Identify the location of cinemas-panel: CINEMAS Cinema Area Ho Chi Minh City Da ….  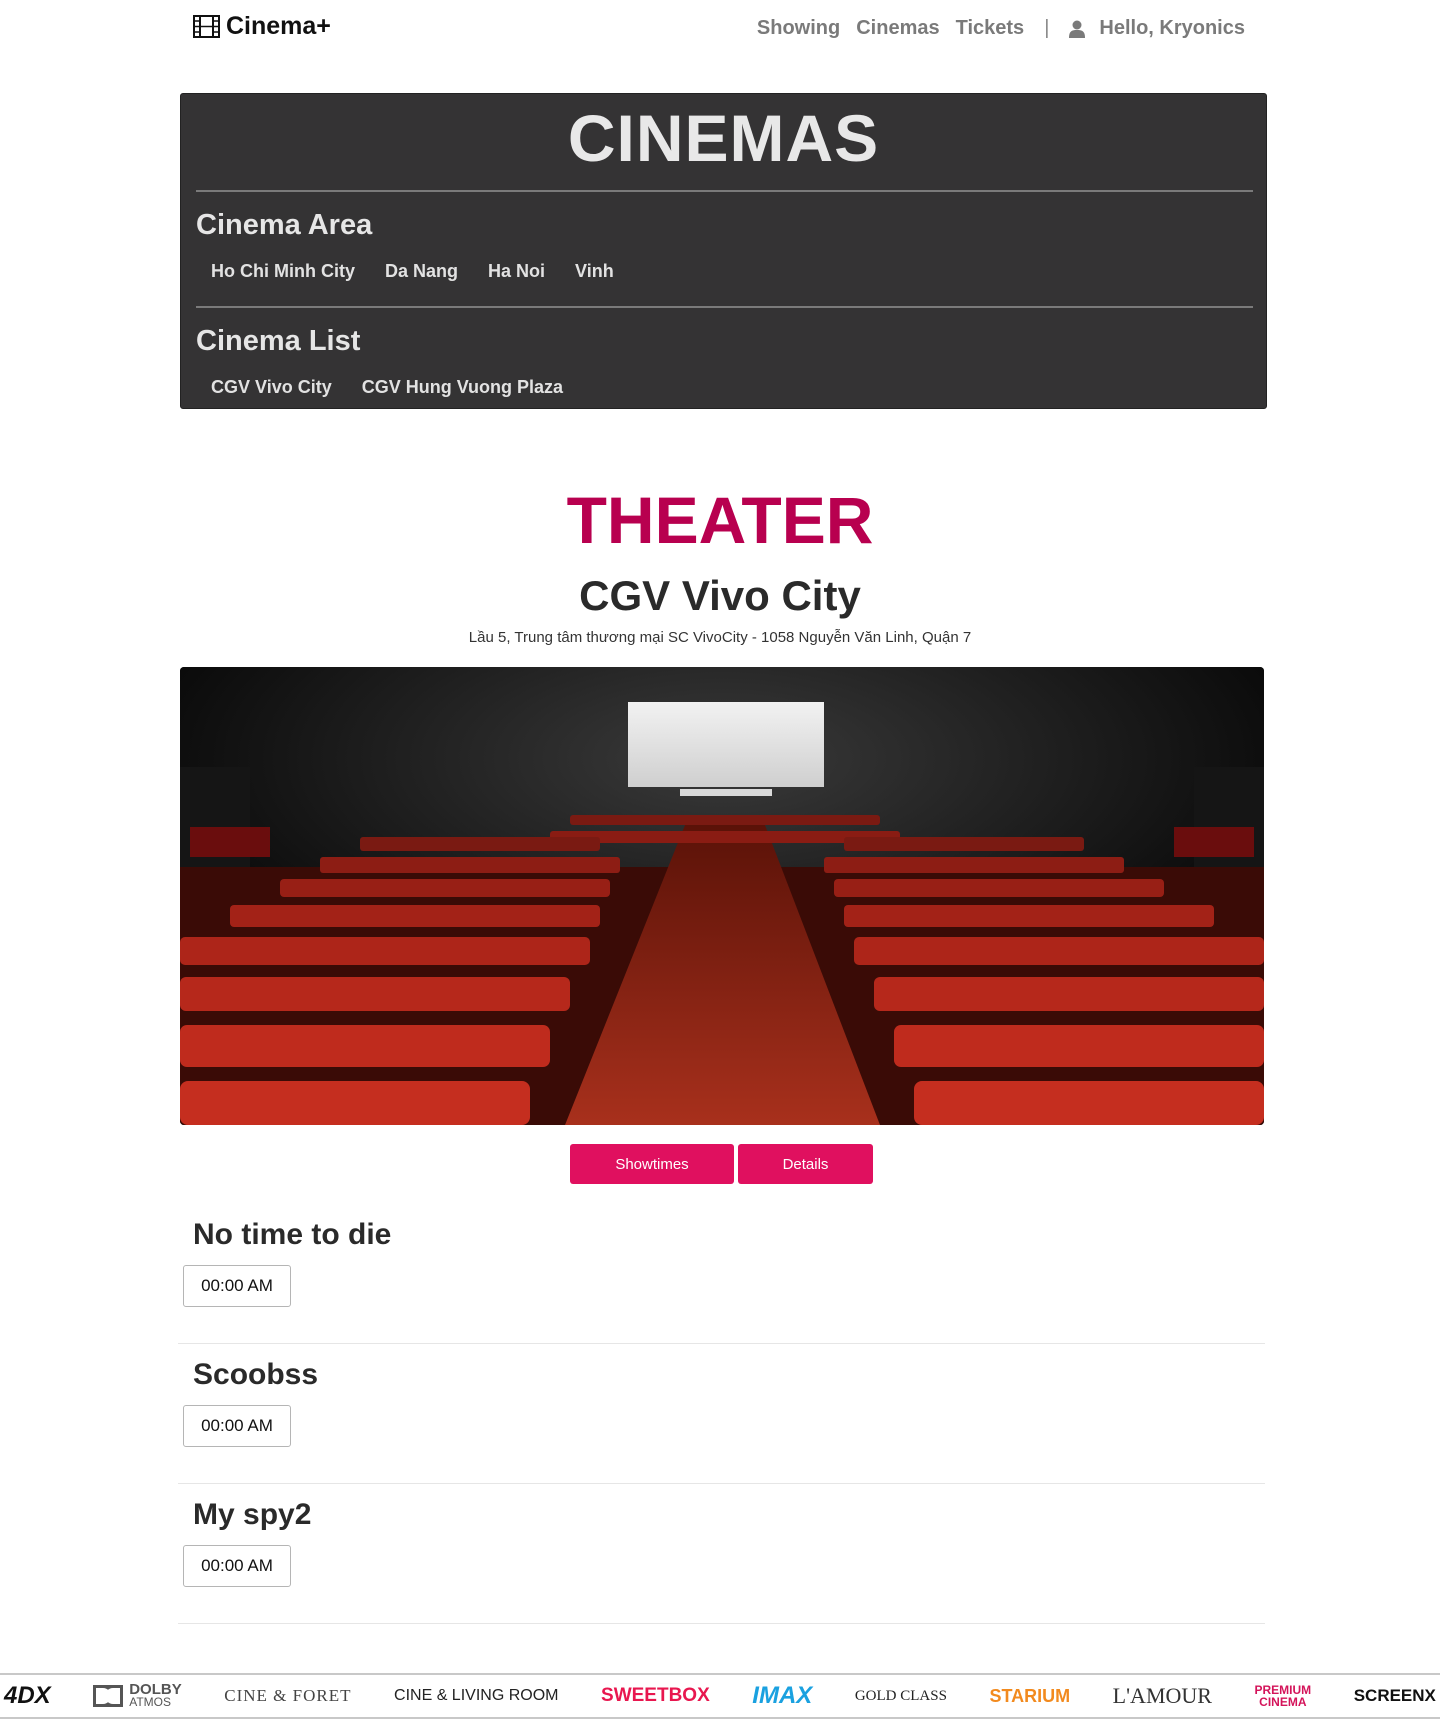
(723, 251).